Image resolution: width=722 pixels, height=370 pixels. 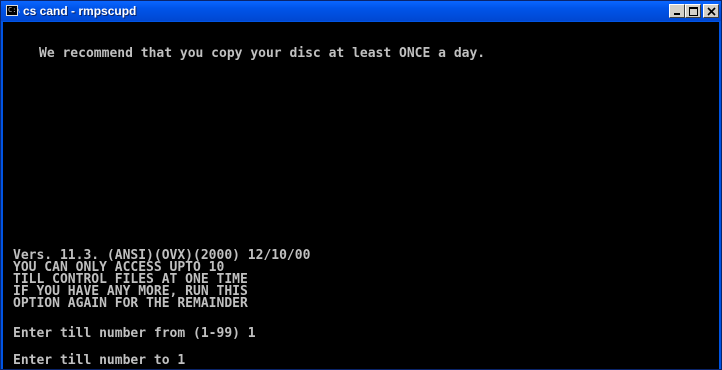 What do you see at coordinates (130, 303) in the screenshot?
I see `notice-line: OPTION AGAIN FOR THE REMAINDER` at bounding box center [130, 303].